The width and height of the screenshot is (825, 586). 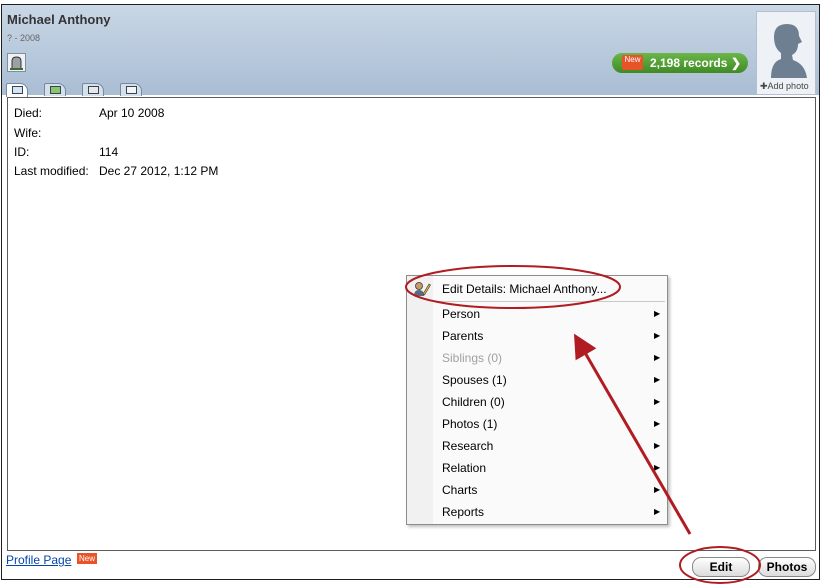 What do you see at coordinates (422, 289) in the screenshot?
I see `edit-person-icon` at bounding box center [422, 289].